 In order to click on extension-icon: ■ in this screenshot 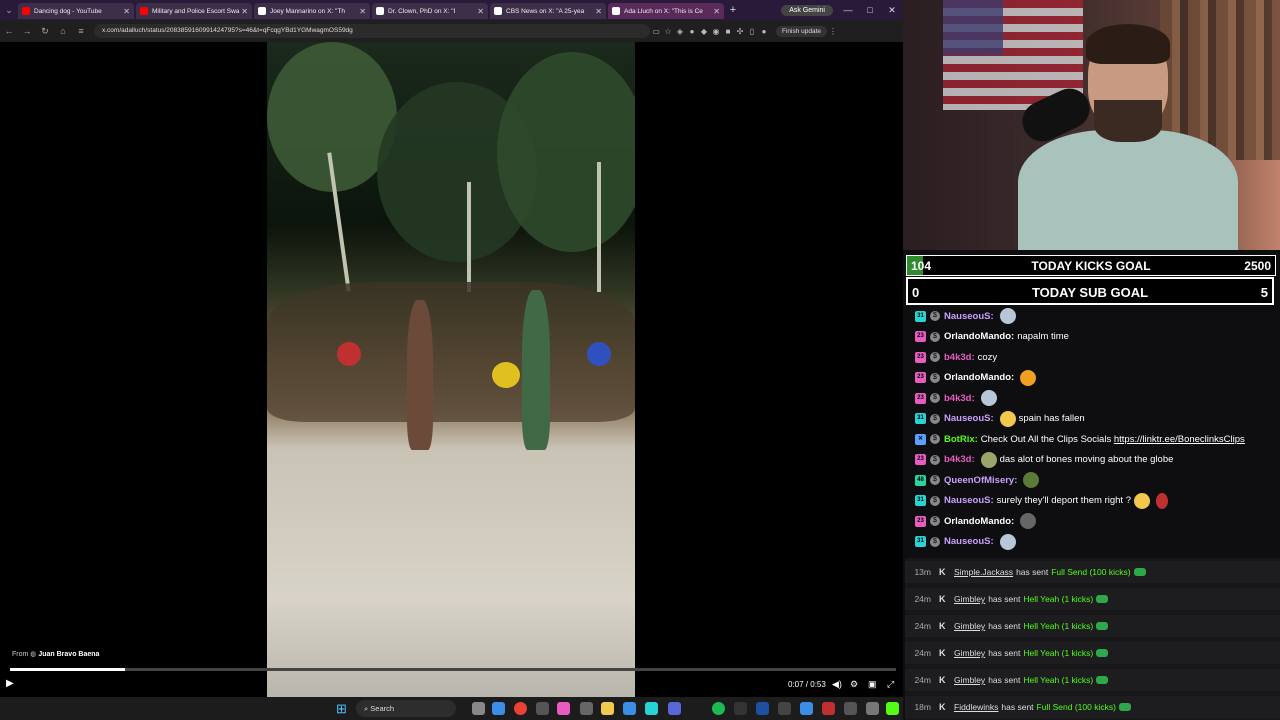, I will do `click(728, 31)`.